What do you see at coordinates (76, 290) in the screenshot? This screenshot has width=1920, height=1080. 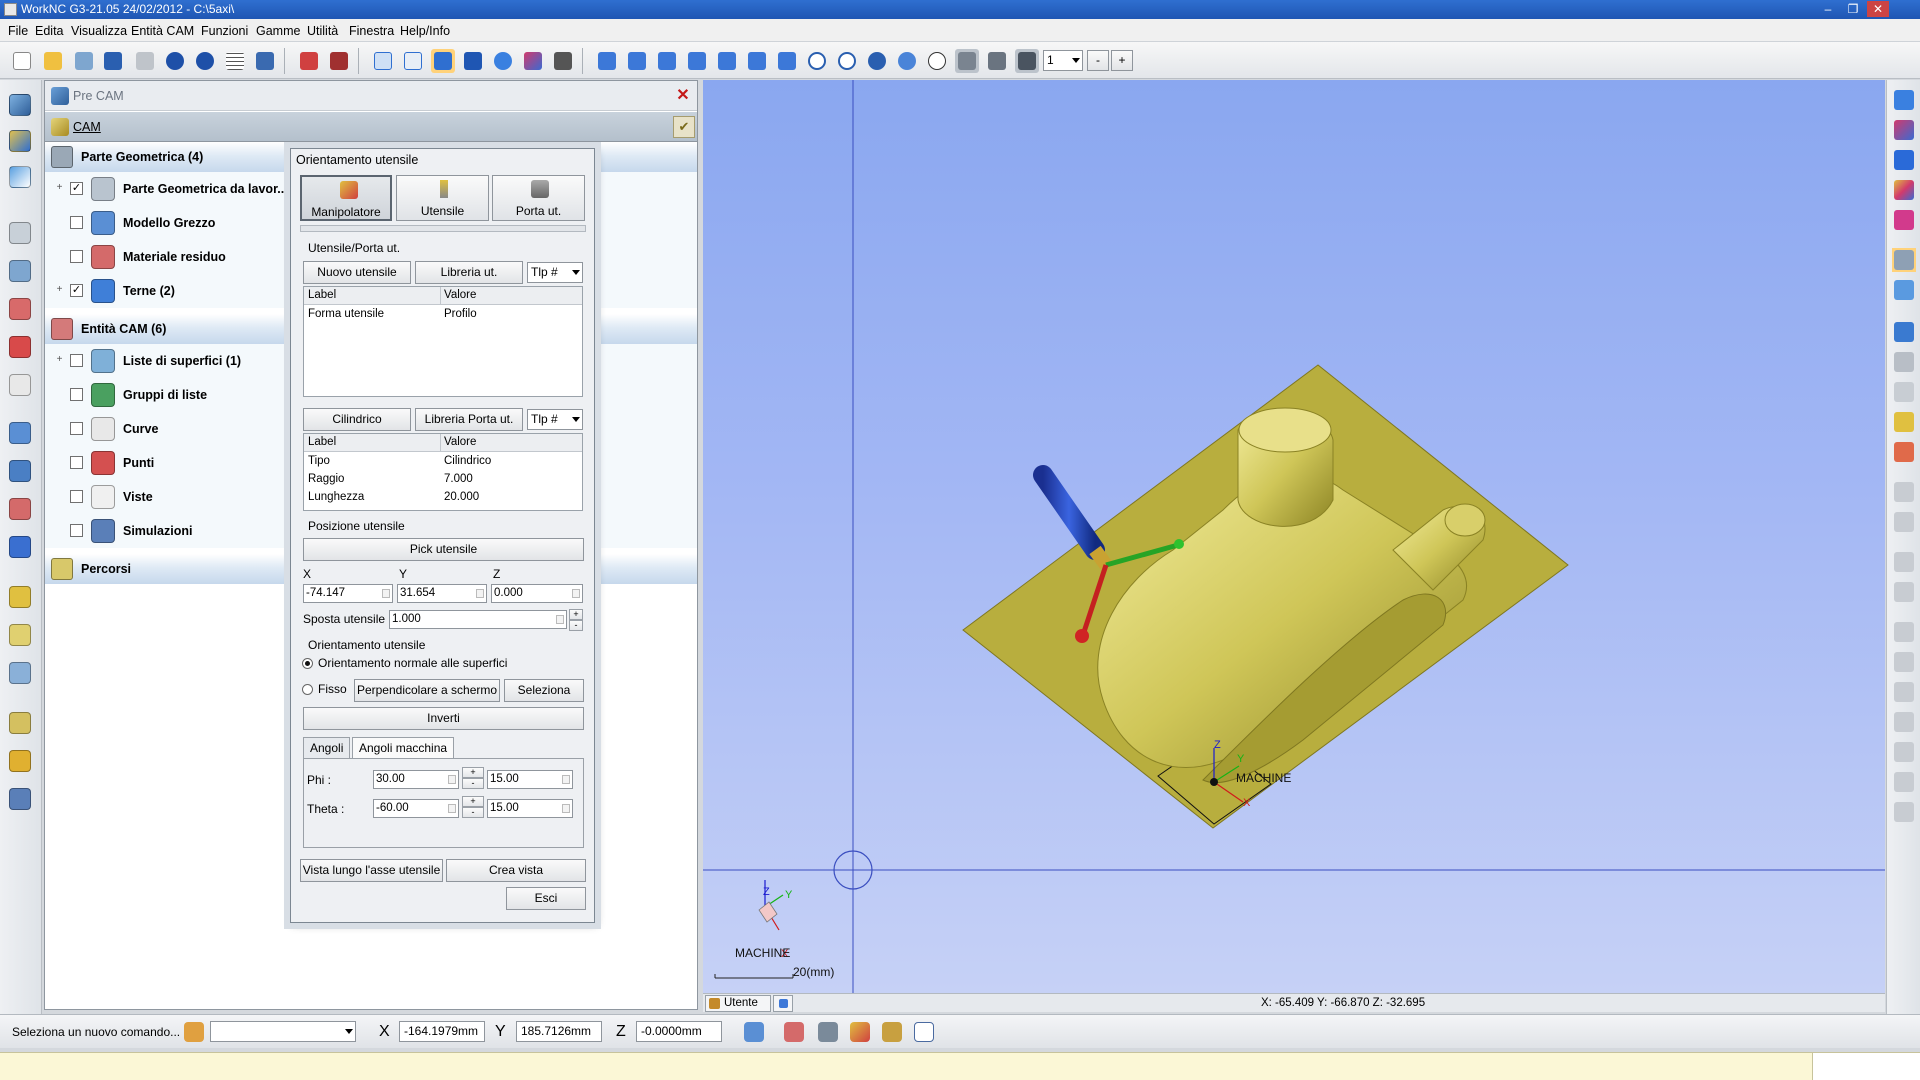 I see `visibility-checkbox: ✓` at bounding box center [76, 290].